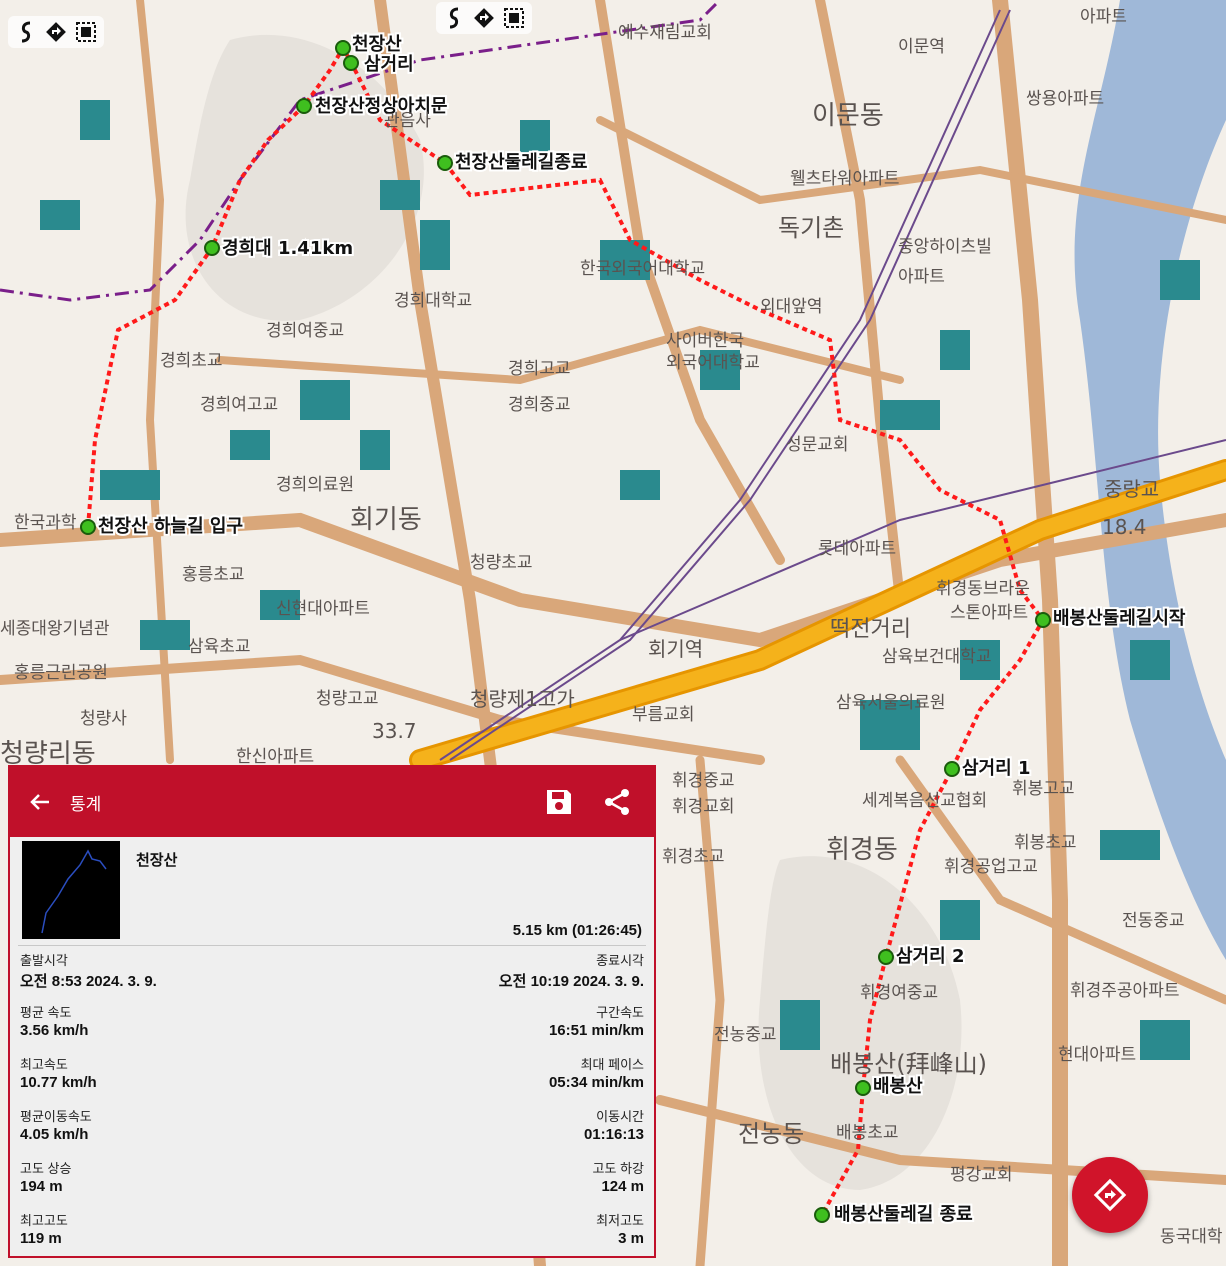  Describe the element at coordinates (275, 757) in the screenshot. I see `map-label: 한신아파트` at that location.